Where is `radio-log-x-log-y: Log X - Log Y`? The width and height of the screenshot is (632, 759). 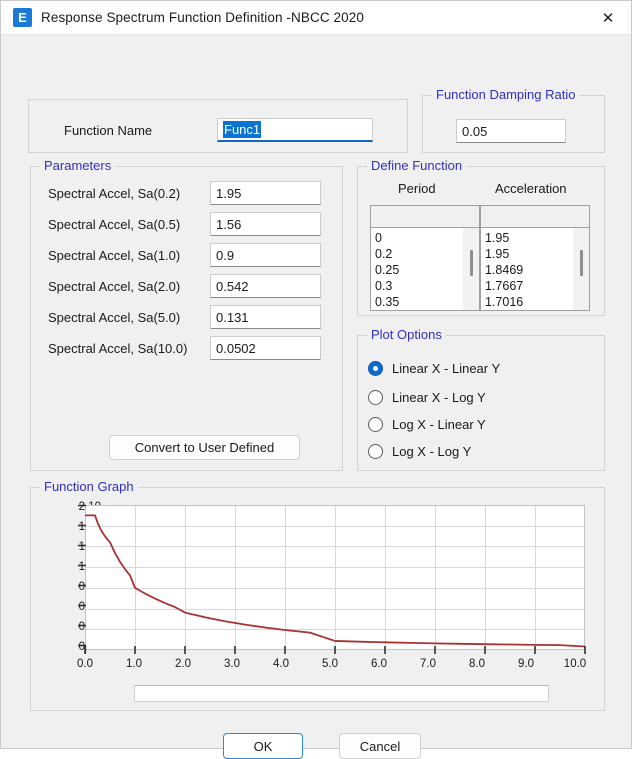
radio-log-x-log-y: Log X - Log Y is located at coordinates (419, 451).